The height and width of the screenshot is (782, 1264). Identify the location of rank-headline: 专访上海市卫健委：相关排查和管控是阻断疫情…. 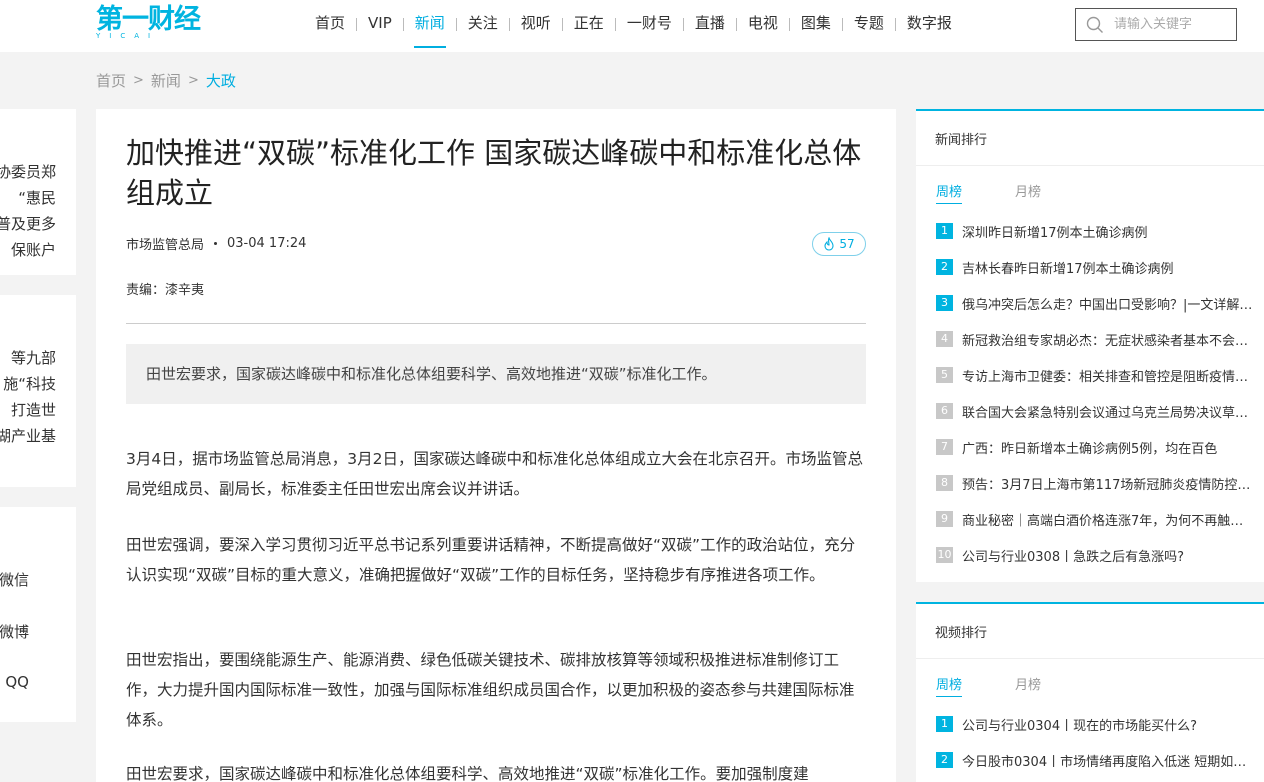
(1105, 377).